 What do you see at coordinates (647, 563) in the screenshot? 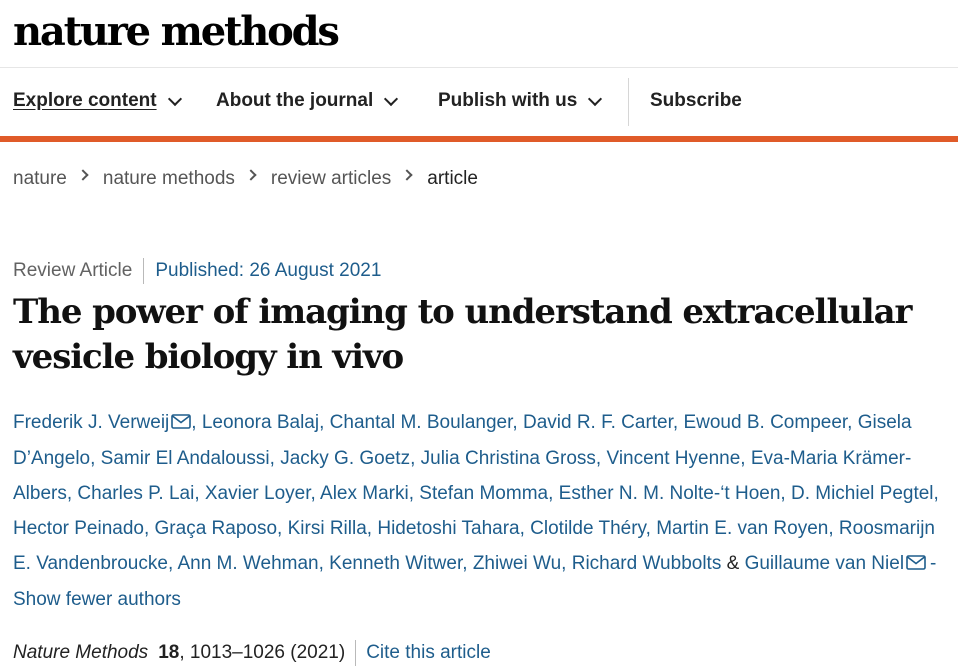
I see `author-link: Richard Wubbolts` at bounding box center [647, 563].